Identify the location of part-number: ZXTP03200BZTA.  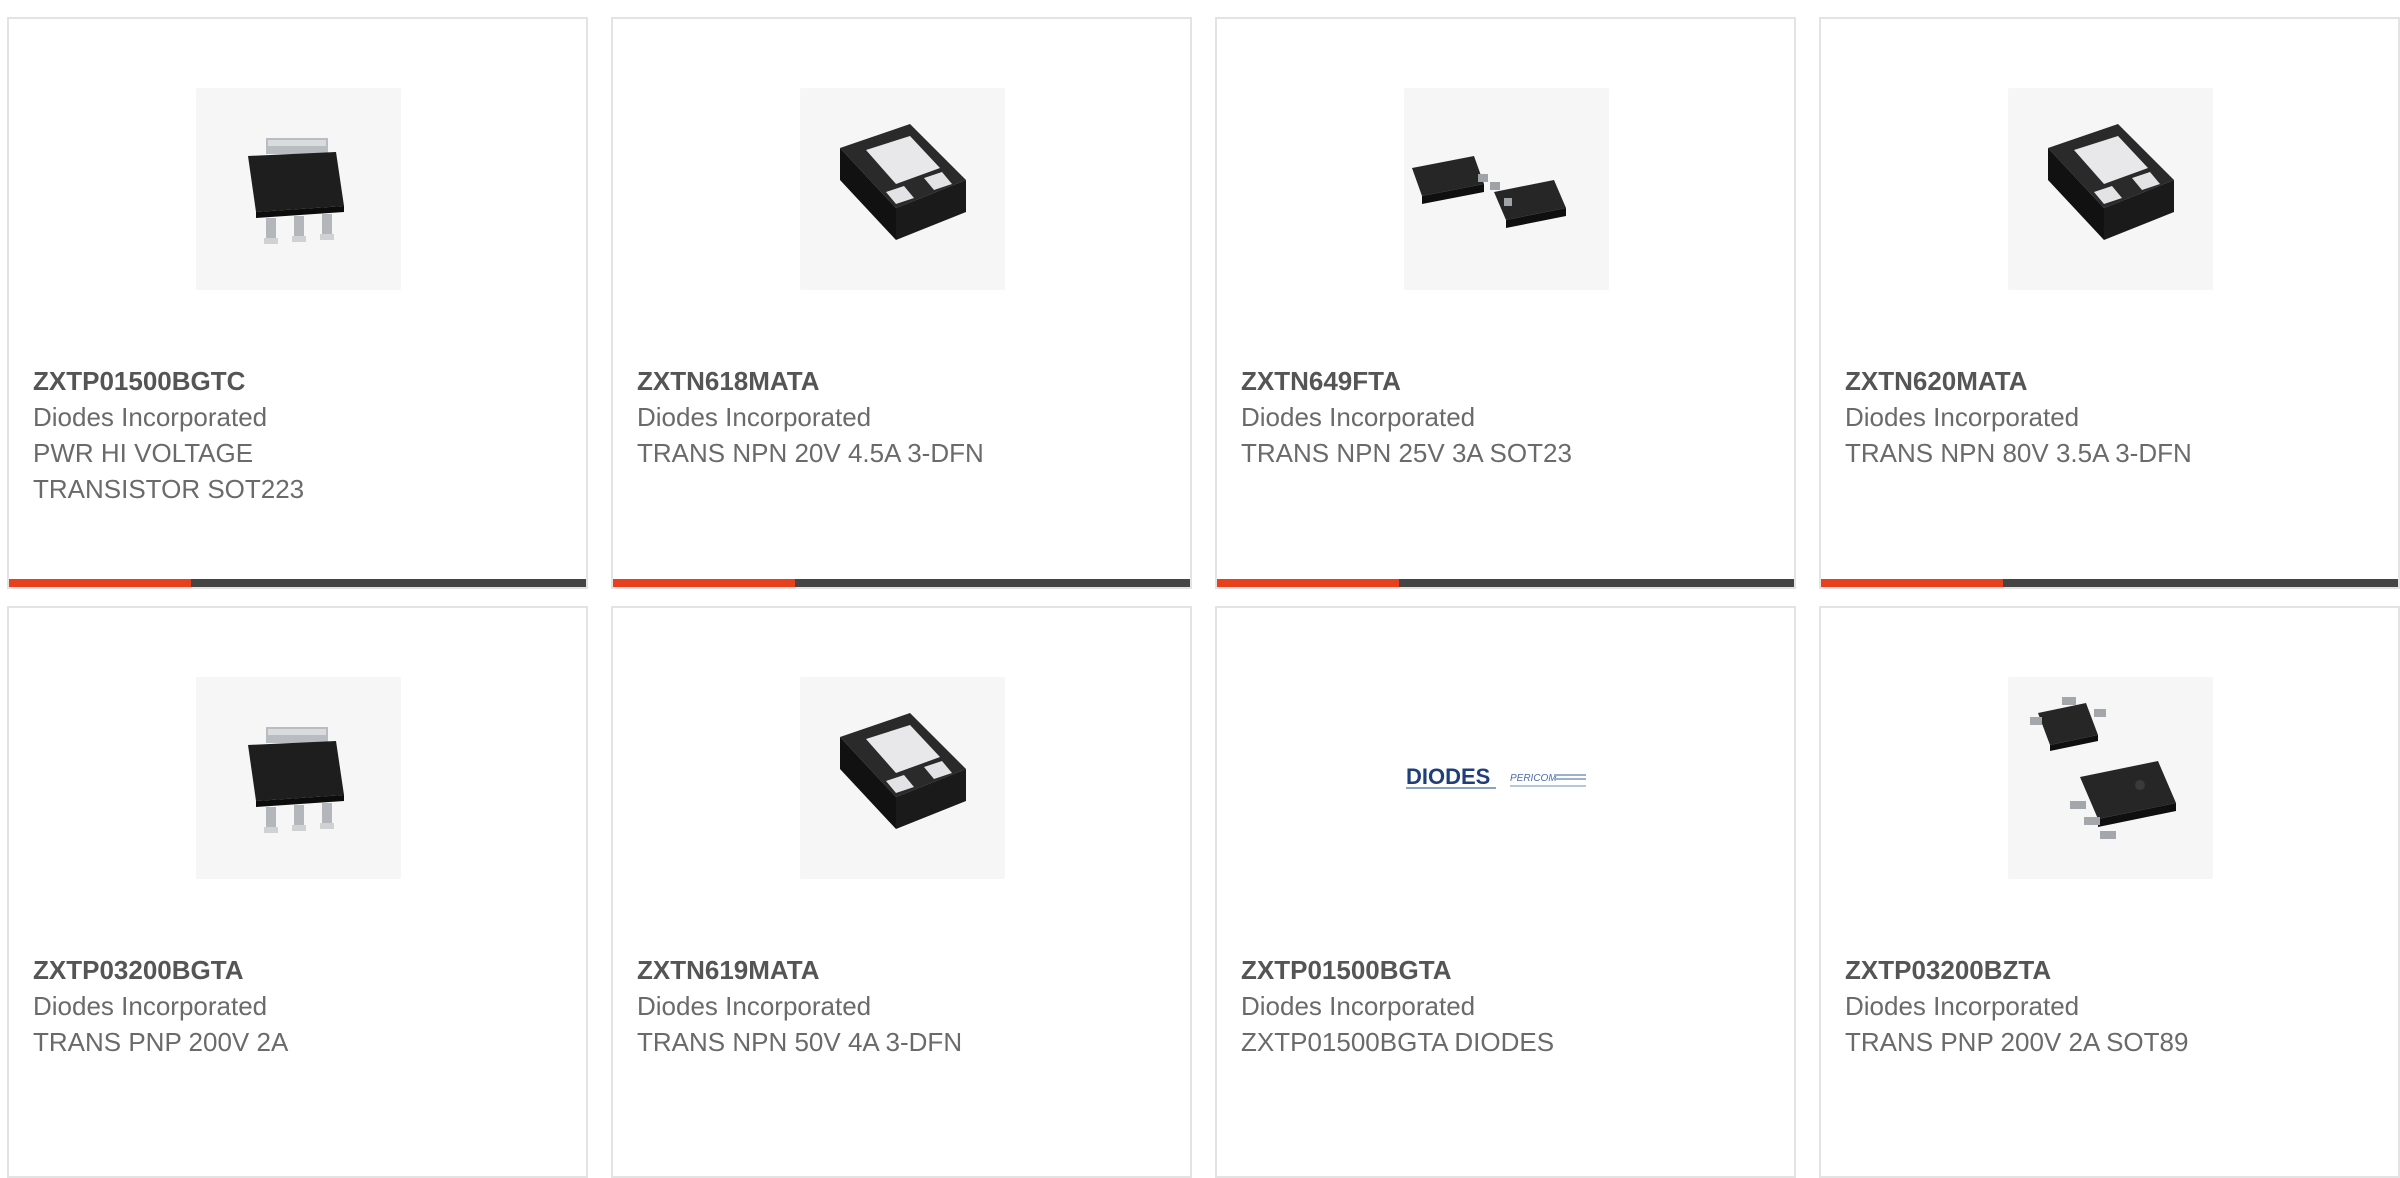
(2105, 970).